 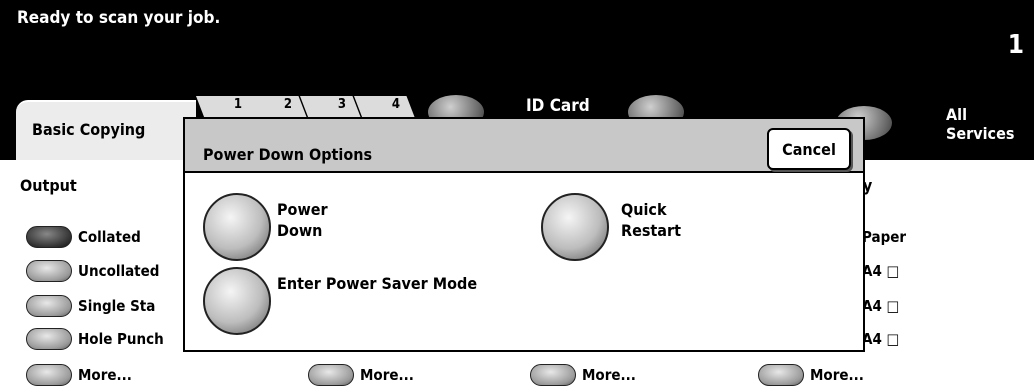 What do you see at coordinates (575, 227) in the screenshot?
I see `quick-restart-radio` at bounding box center [575, 227].